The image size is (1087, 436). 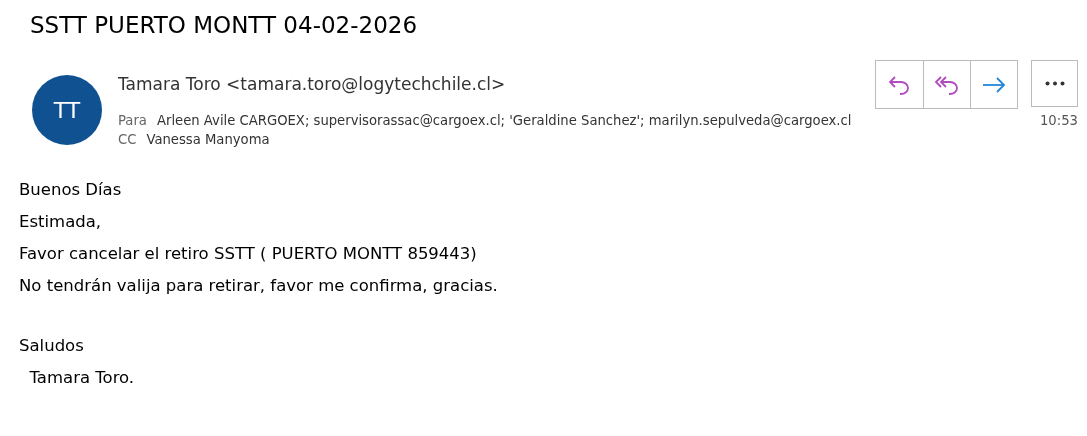 I want to click on body-text: Favor cancelar el retiro SSTT ( PUERTO MONTT 859443), so click(x=248, y=254).